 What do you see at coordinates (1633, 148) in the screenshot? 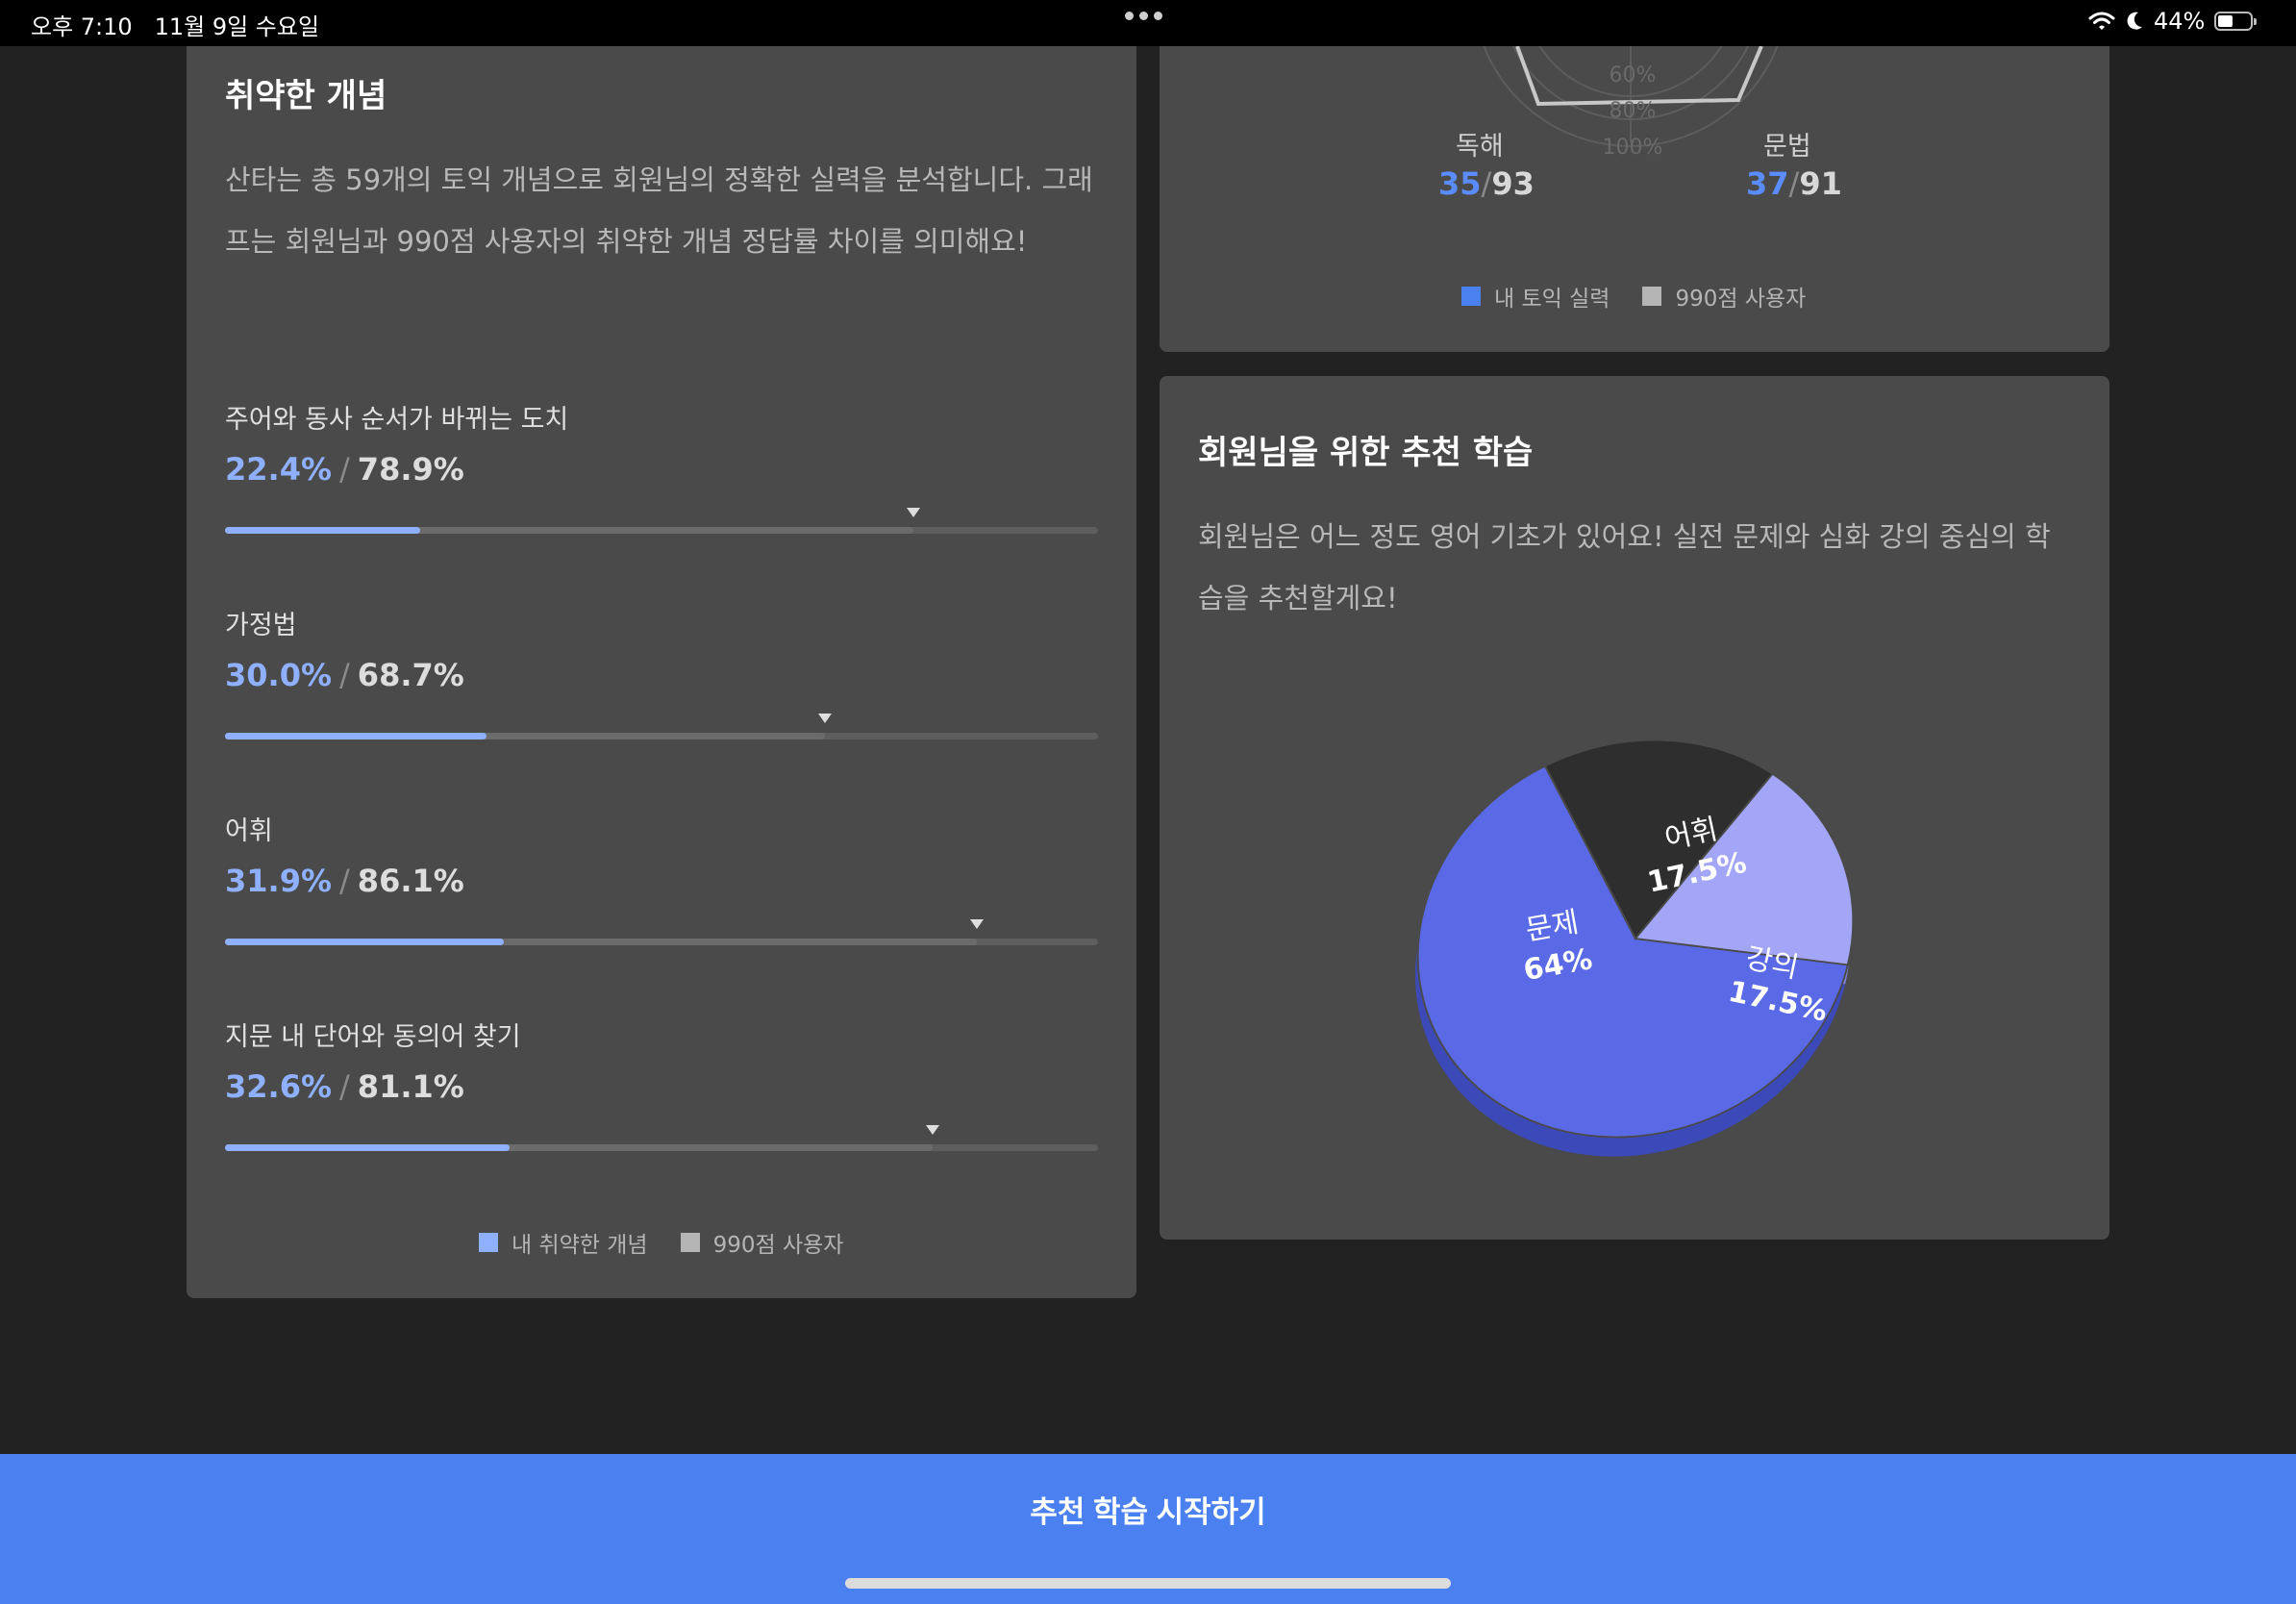
I see `radar-ring-100: 100%` at bounding box center [1633, 148].